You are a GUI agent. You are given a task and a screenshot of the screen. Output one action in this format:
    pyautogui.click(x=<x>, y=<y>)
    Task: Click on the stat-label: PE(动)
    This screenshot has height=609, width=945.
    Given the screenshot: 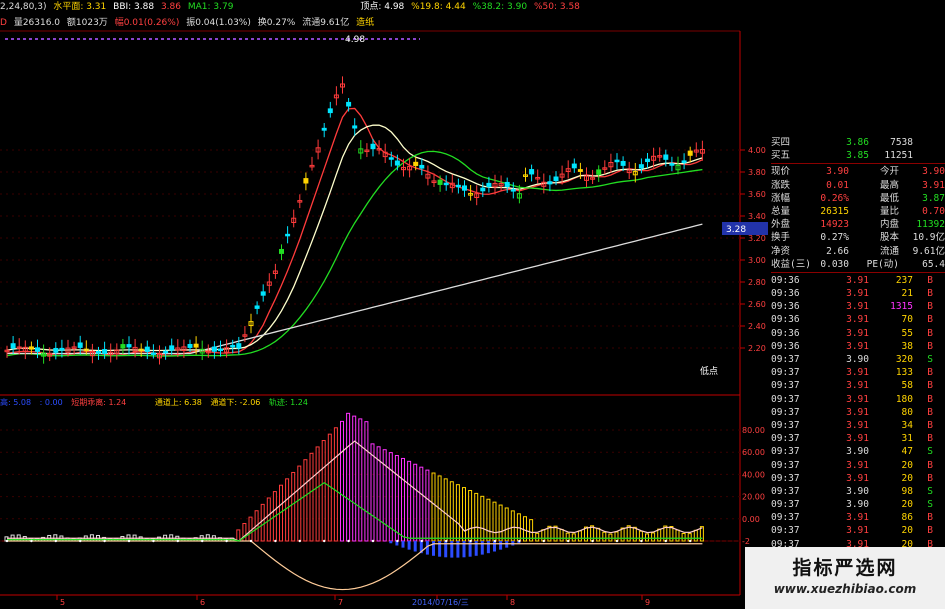 What is the action you would take?
    pyautogui.click(x=882, y=264)
    